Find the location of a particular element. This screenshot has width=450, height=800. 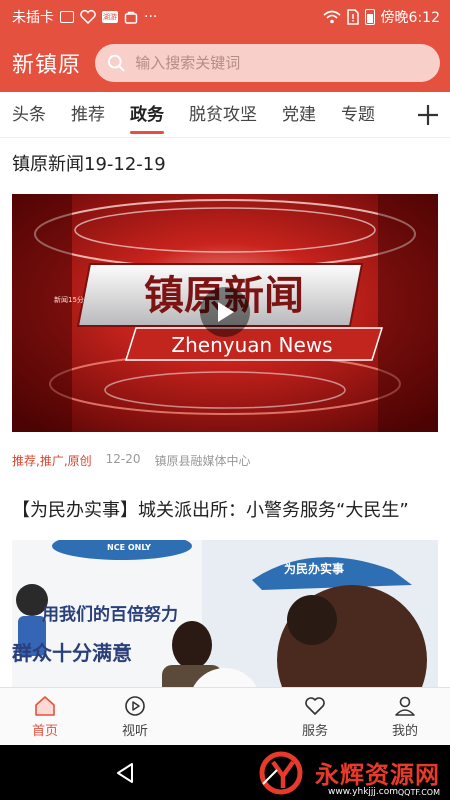

play-button is located at coordinates (225, 312).